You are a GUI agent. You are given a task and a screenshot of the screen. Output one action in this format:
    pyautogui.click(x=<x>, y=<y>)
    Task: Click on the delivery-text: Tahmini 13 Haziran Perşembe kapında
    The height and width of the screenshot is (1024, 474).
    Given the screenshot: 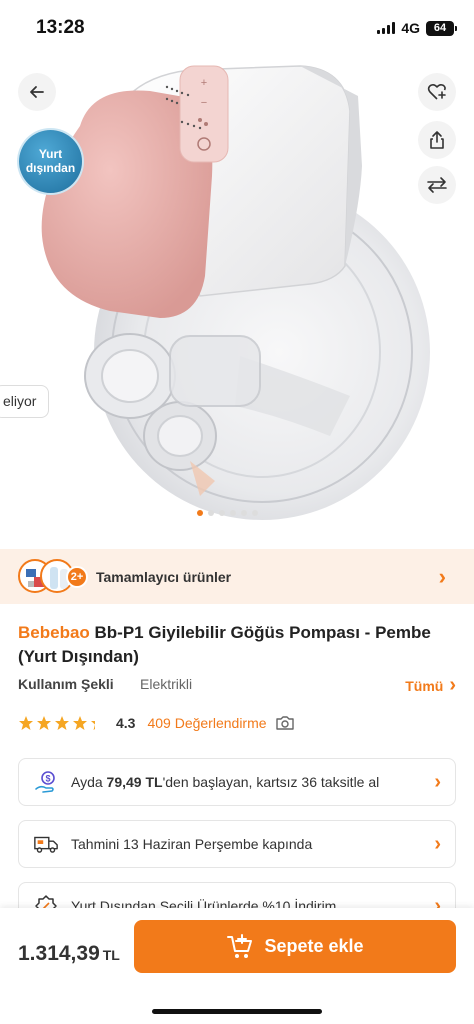 What is the action you would take?
    pyautogui.click(x=192, y=844)
    